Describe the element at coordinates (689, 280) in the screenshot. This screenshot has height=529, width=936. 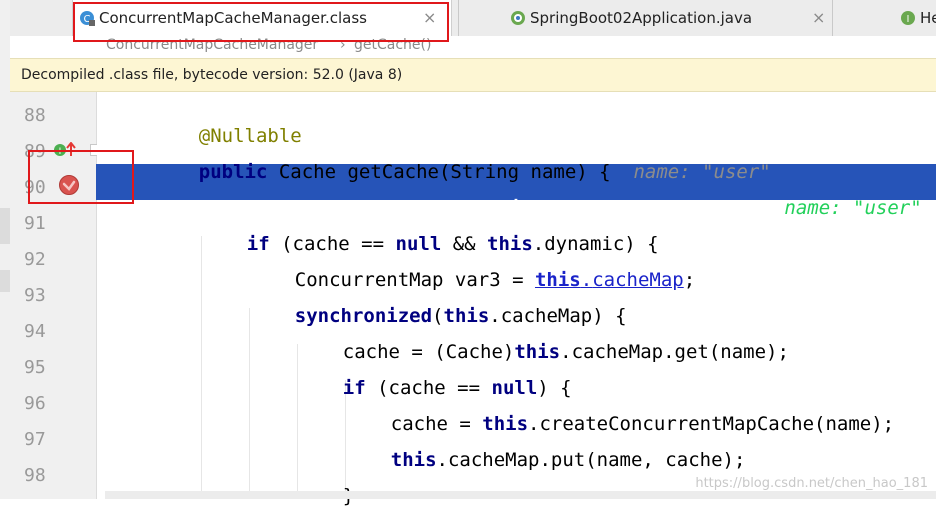
I see `code-token: ;` at that location.